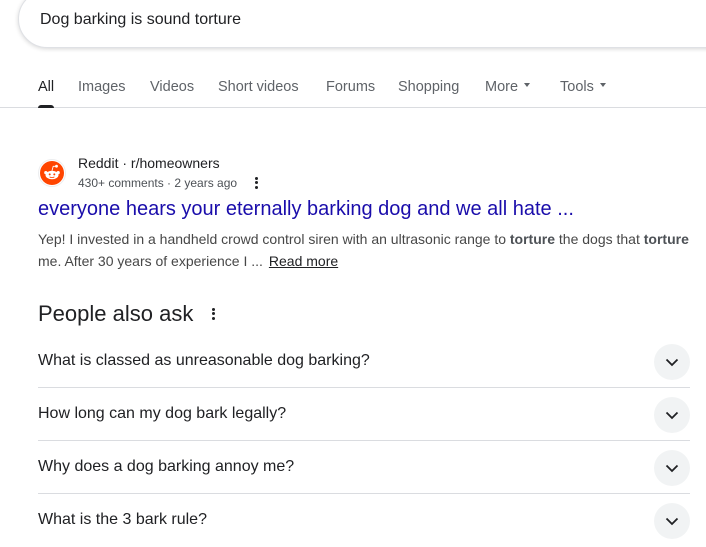 This screenshot has height=547, width=706. What do you see at coordinates (428, 87) in the screenshot?
I see `tab-shopping: Shopping` at bounding box center [428, 87].